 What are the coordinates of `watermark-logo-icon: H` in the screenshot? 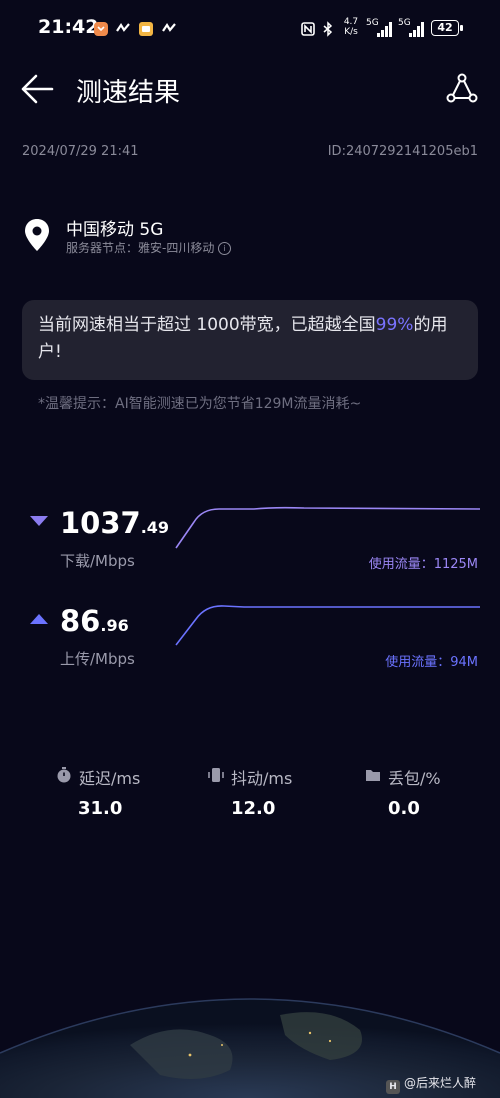 It's located at (393, 1087).